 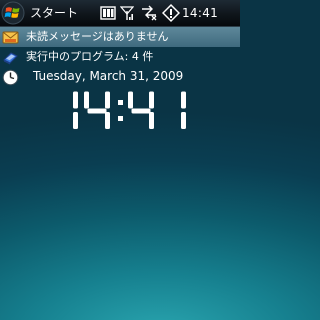 I want to click on clock-icon, so click(x=10, y=77).